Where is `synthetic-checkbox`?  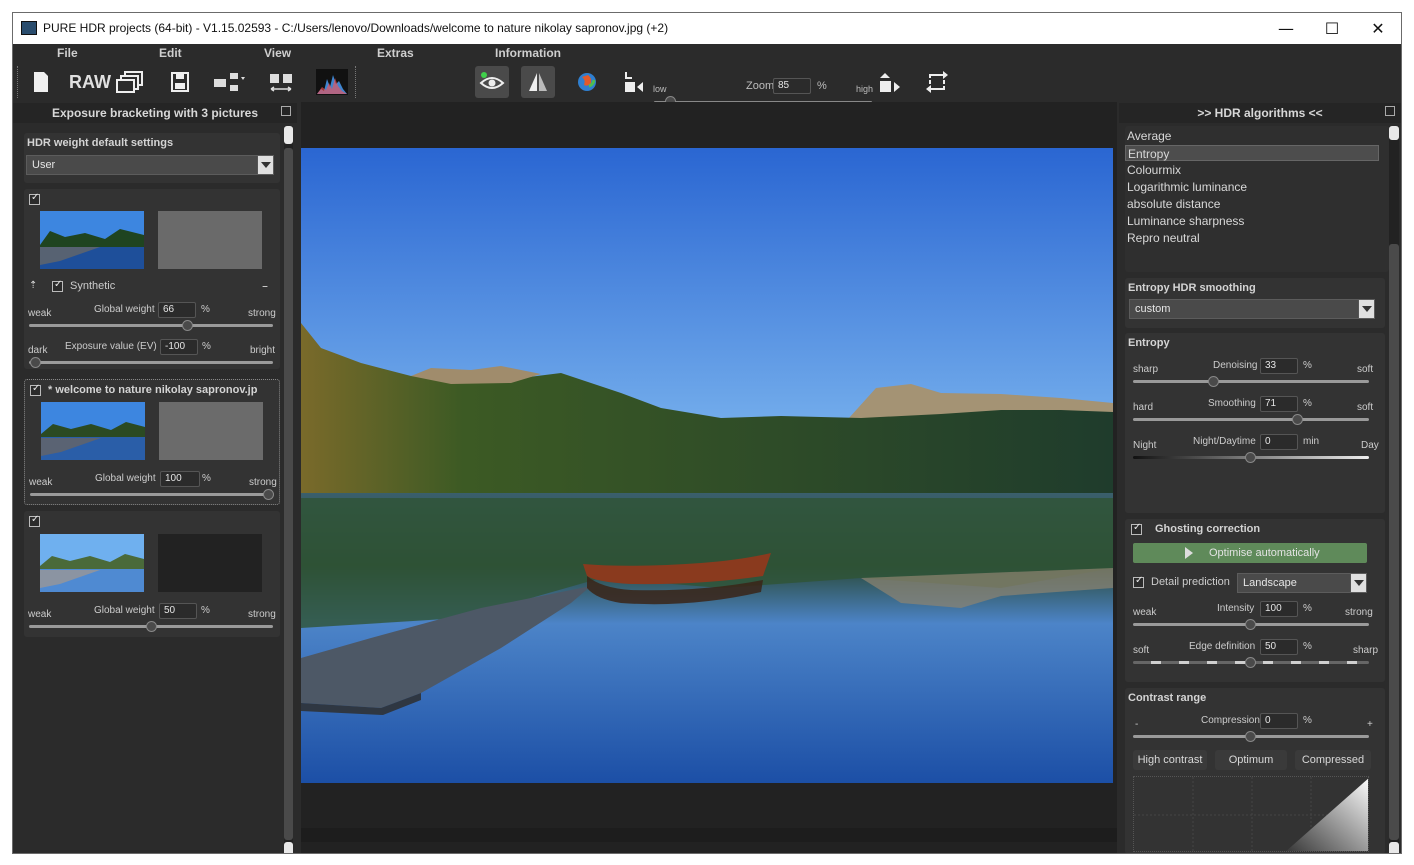
synthetic-checkbox is located at coordinates (57, 285).